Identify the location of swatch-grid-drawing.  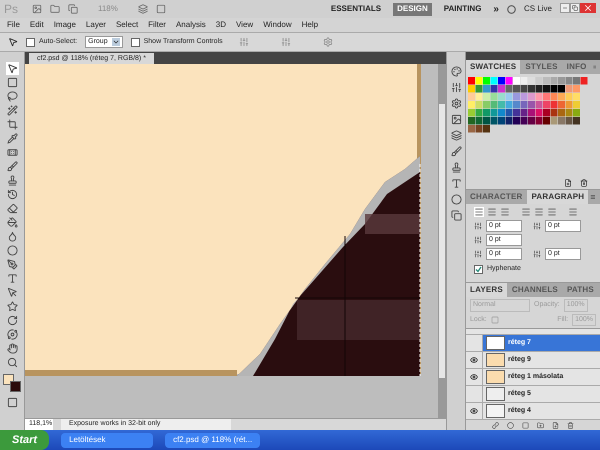
(528, 106).